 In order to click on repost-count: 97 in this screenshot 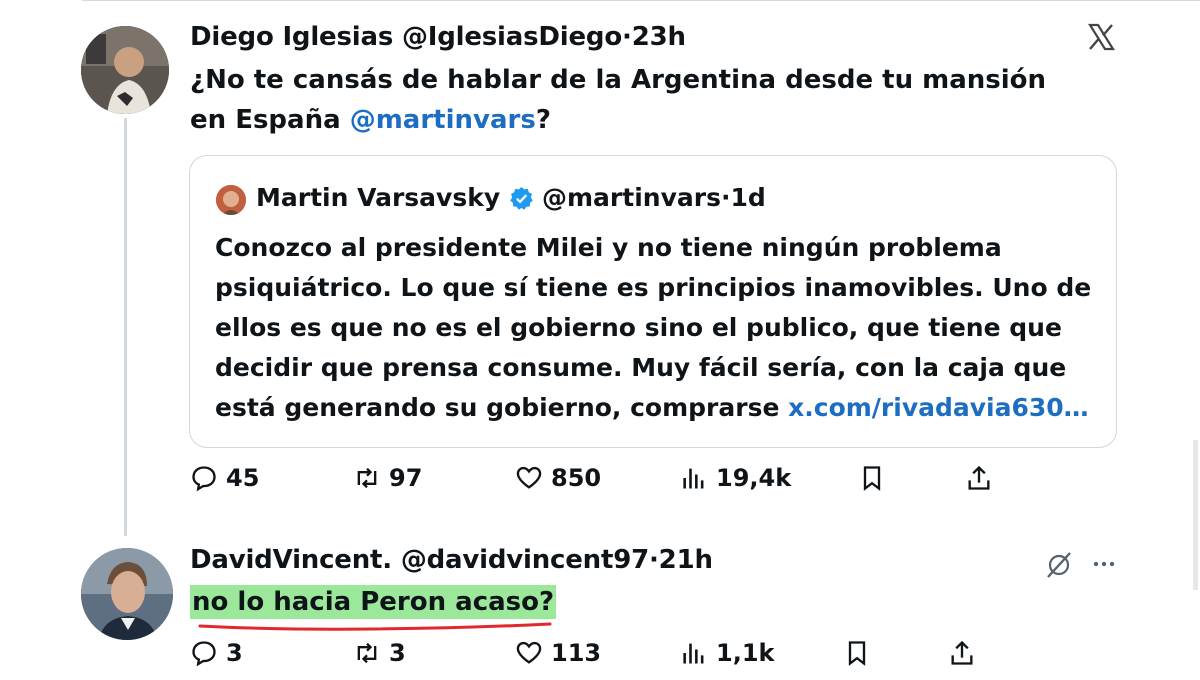, I will do `click(406, 478)`.